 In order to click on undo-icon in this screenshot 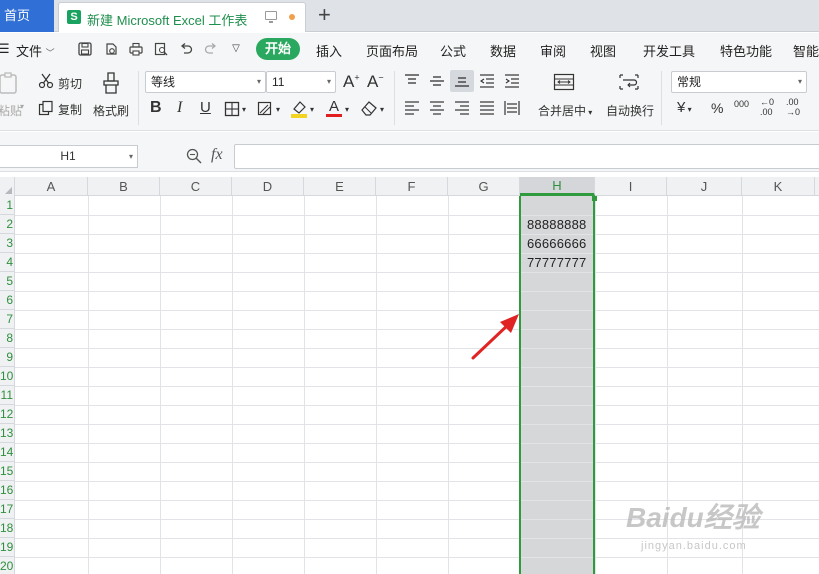, I will do `click(186, 49)`.